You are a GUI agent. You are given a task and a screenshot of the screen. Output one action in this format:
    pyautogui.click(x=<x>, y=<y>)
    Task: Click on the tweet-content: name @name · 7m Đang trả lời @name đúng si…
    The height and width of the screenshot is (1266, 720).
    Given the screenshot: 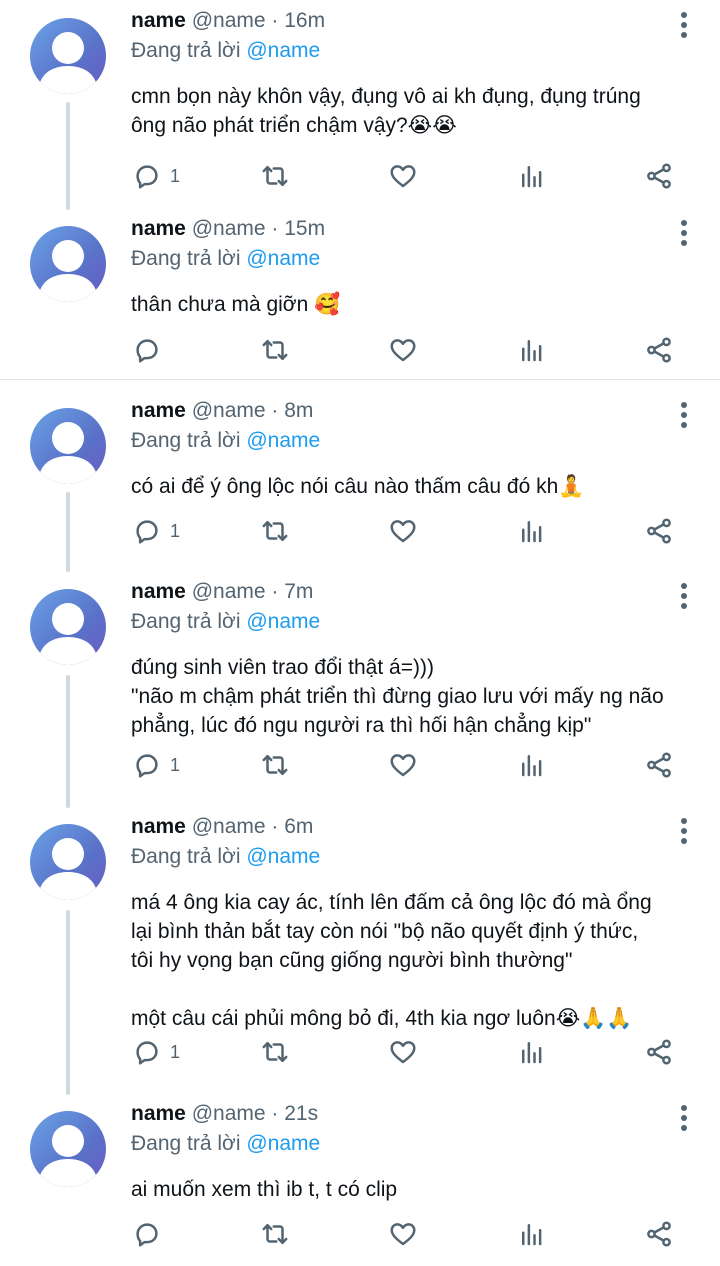 What is the action you would take?
    pyautogui.click(x=415, y=659)
    